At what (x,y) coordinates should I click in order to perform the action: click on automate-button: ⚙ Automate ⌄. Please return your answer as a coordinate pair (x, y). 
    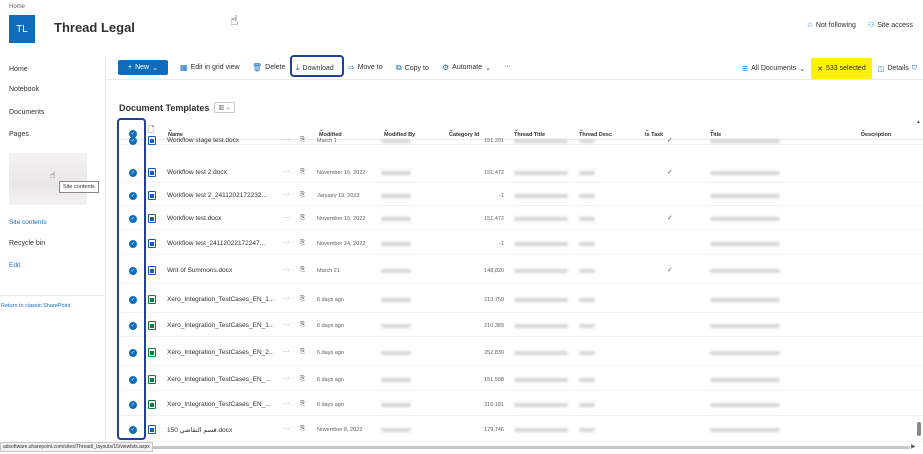
    Looking at the image, I should click on (466, 67).